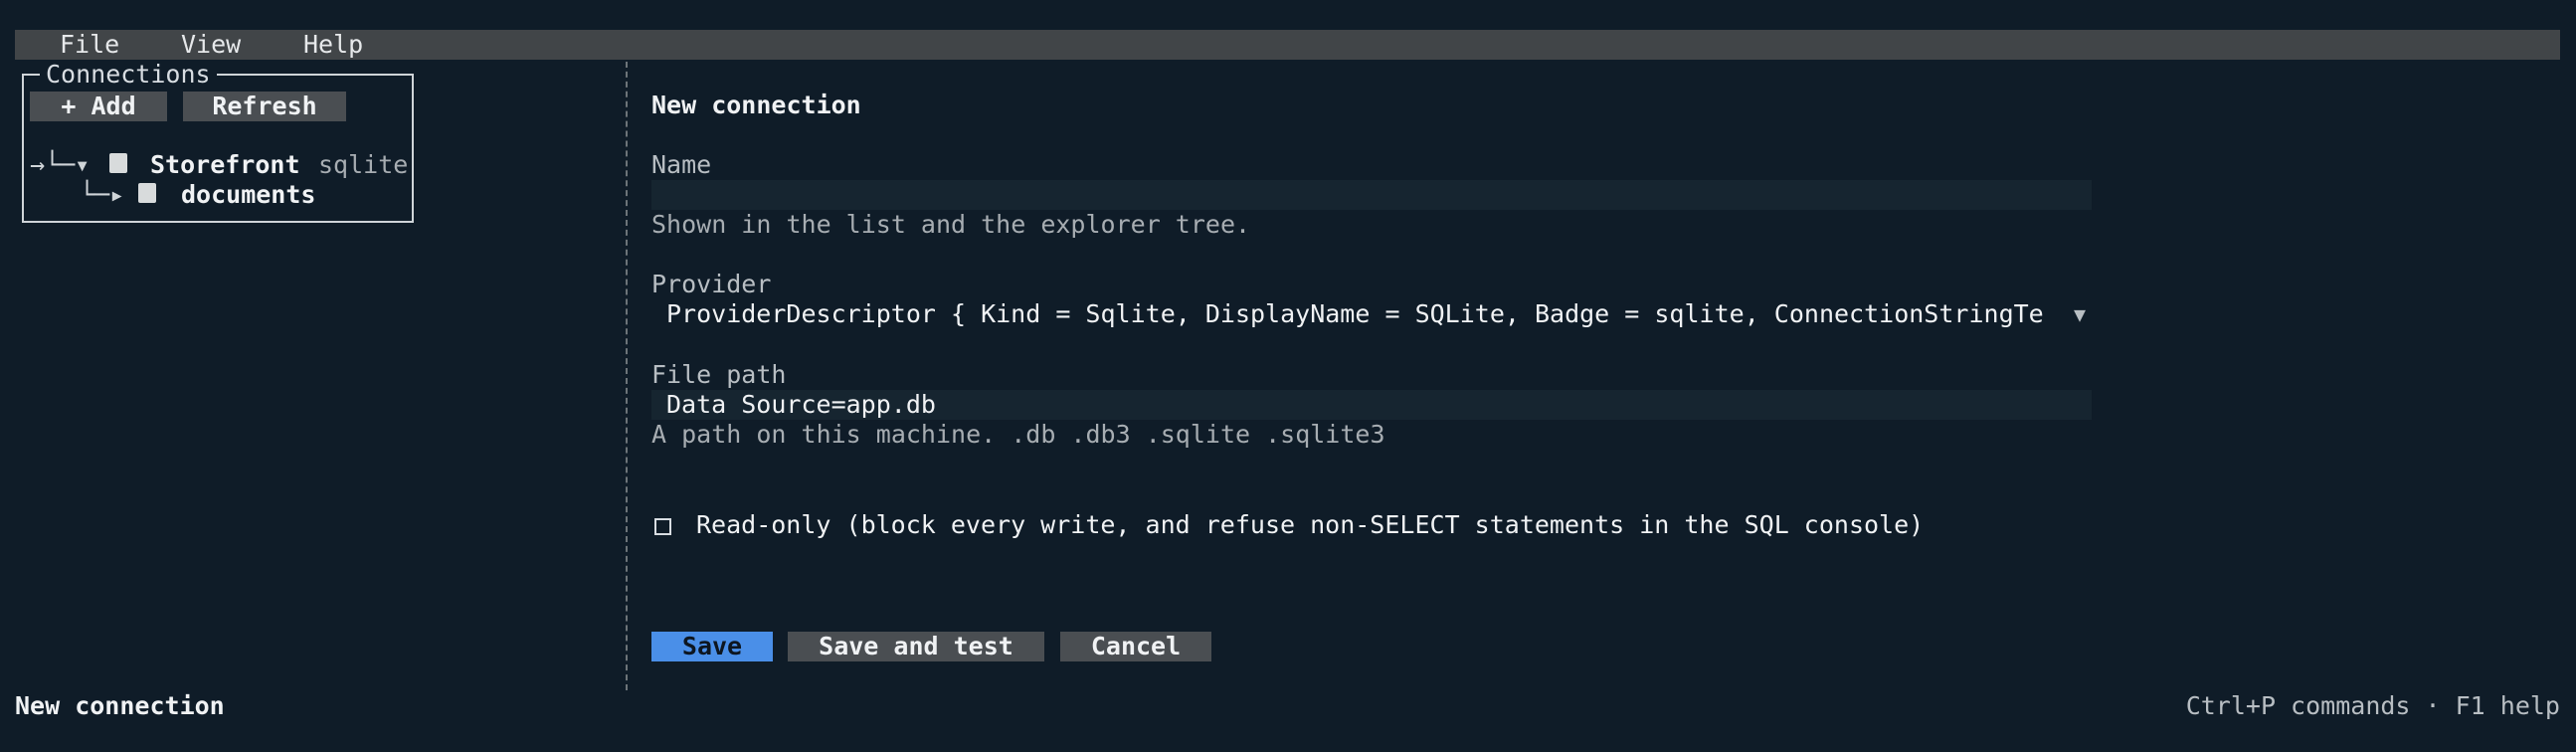  What do you see at coordinates (681, 164) in the screenshot?
I see `name-label: Name` at bounding box center [681, 164].